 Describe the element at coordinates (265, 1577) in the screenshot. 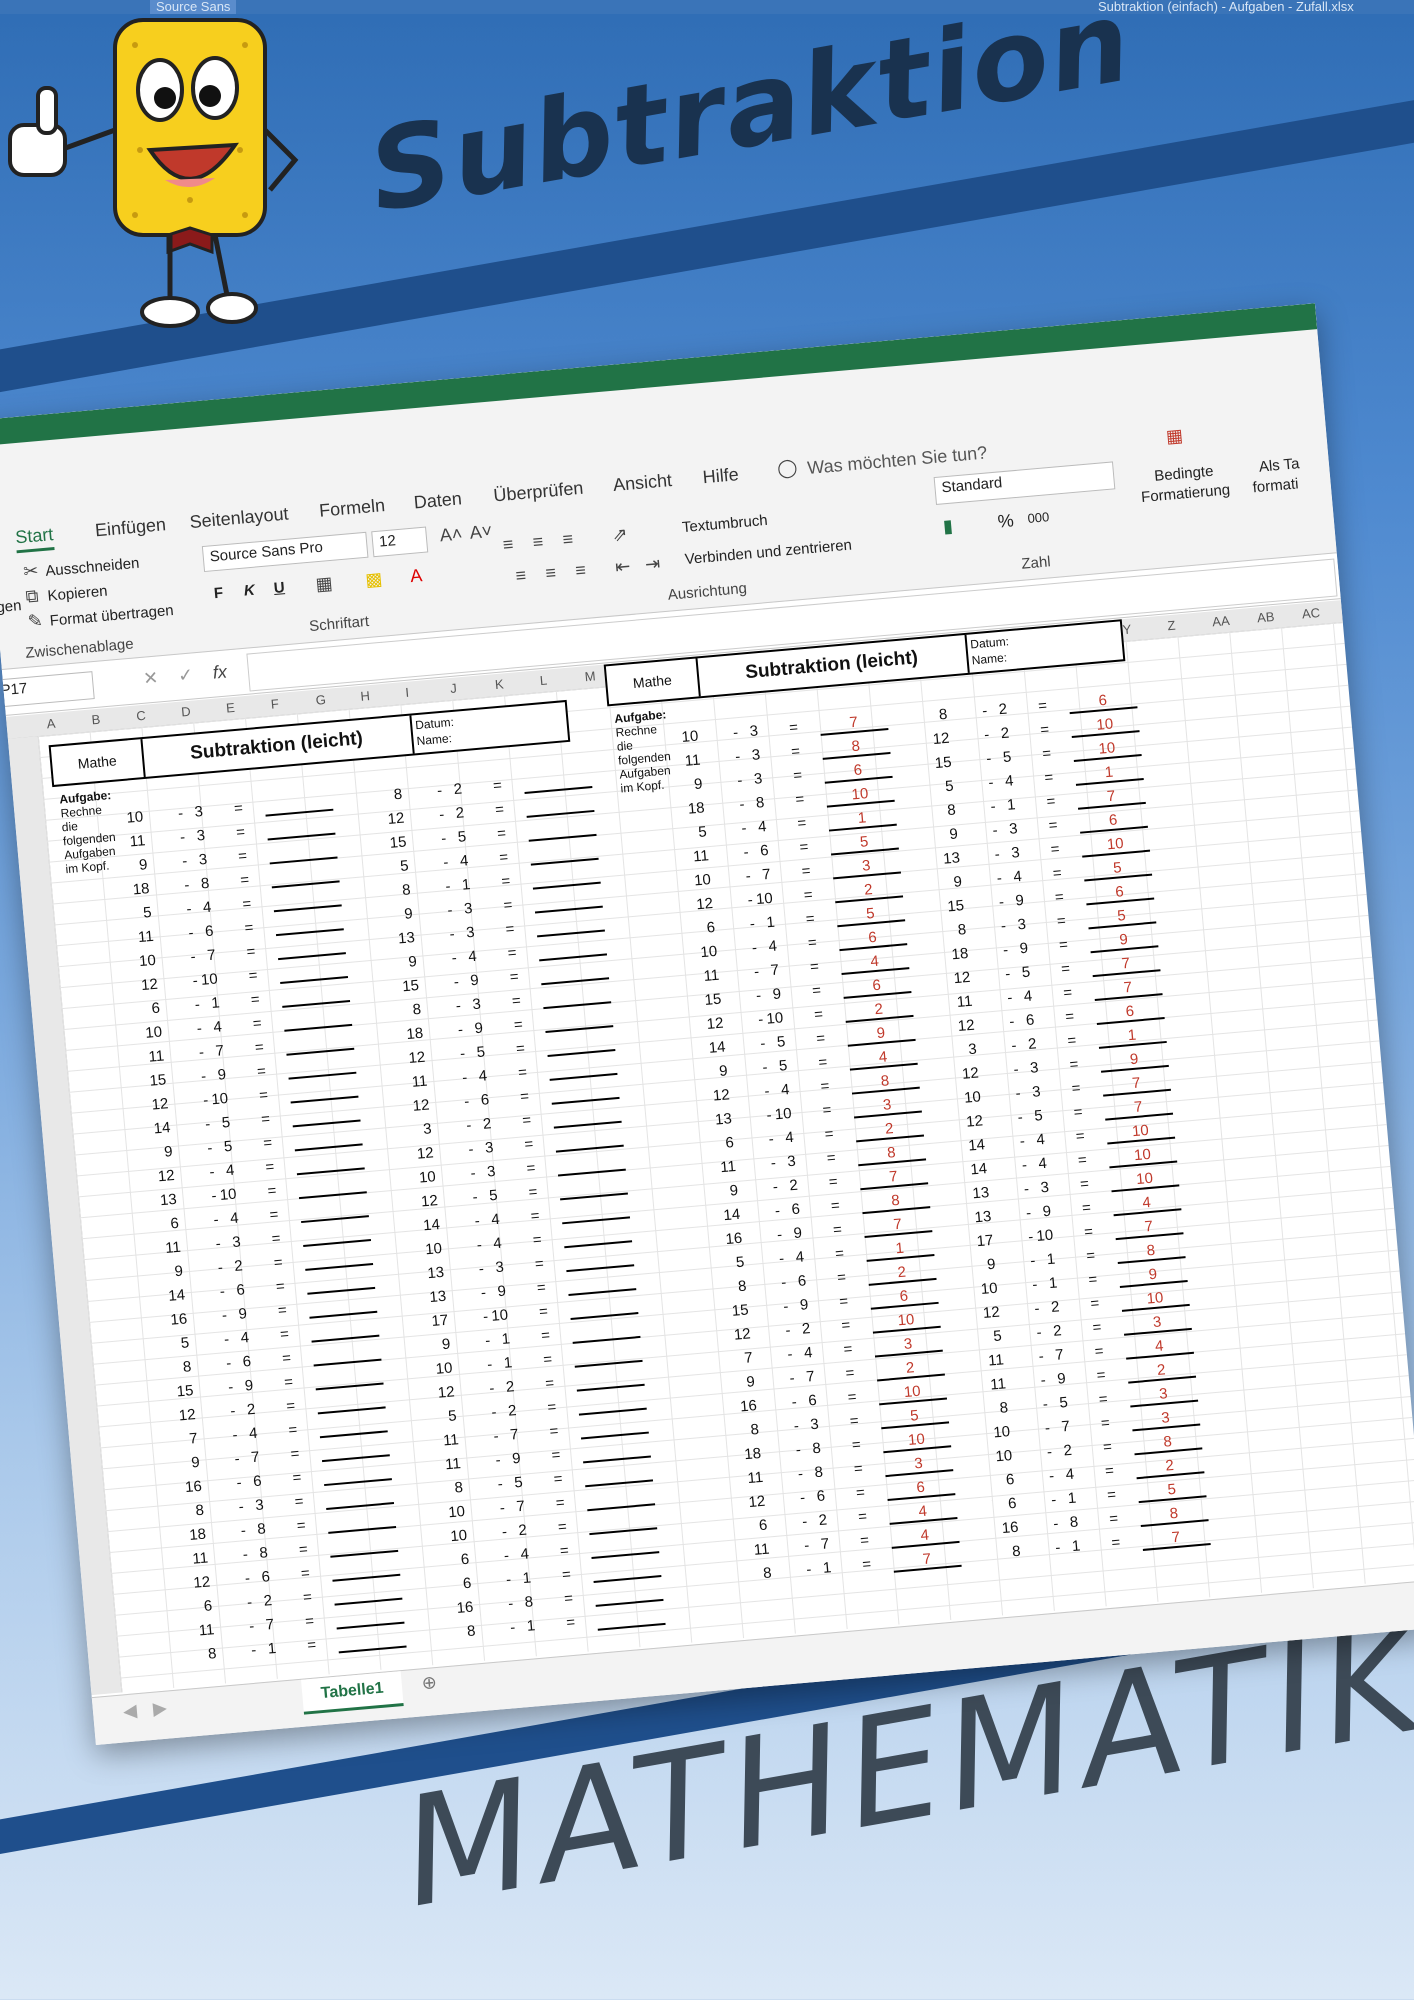

I see `subtrahend: 6` at that location.